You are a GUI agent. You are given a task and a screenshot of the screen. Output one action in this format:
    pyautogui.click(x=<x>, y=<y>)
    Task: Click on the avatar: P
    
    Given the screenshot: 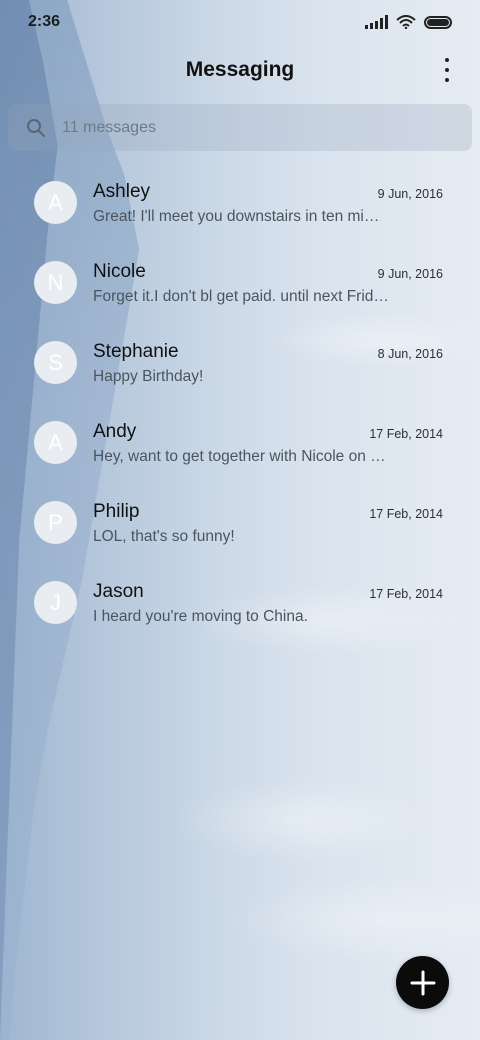 What is the action you would take?
    pyautogui.click(x=55, y=522)
    